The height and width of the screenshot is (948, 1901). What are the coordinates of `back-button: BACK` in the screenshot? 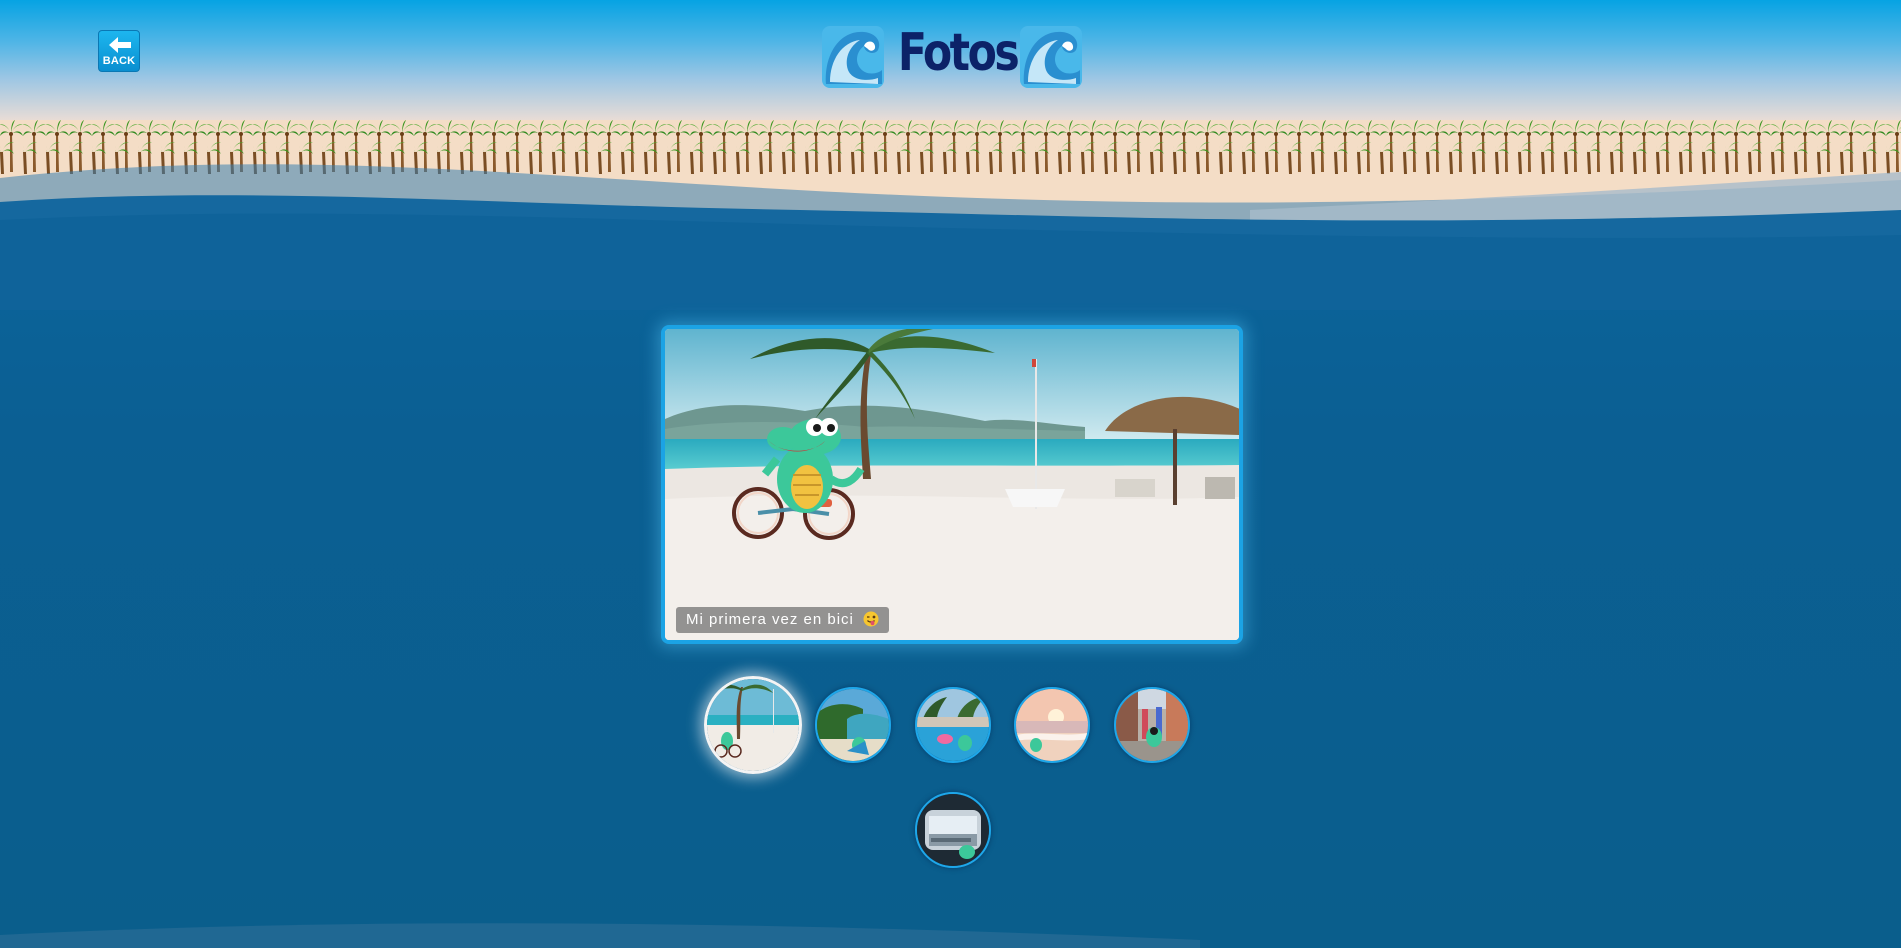 It's located at (119, 51).